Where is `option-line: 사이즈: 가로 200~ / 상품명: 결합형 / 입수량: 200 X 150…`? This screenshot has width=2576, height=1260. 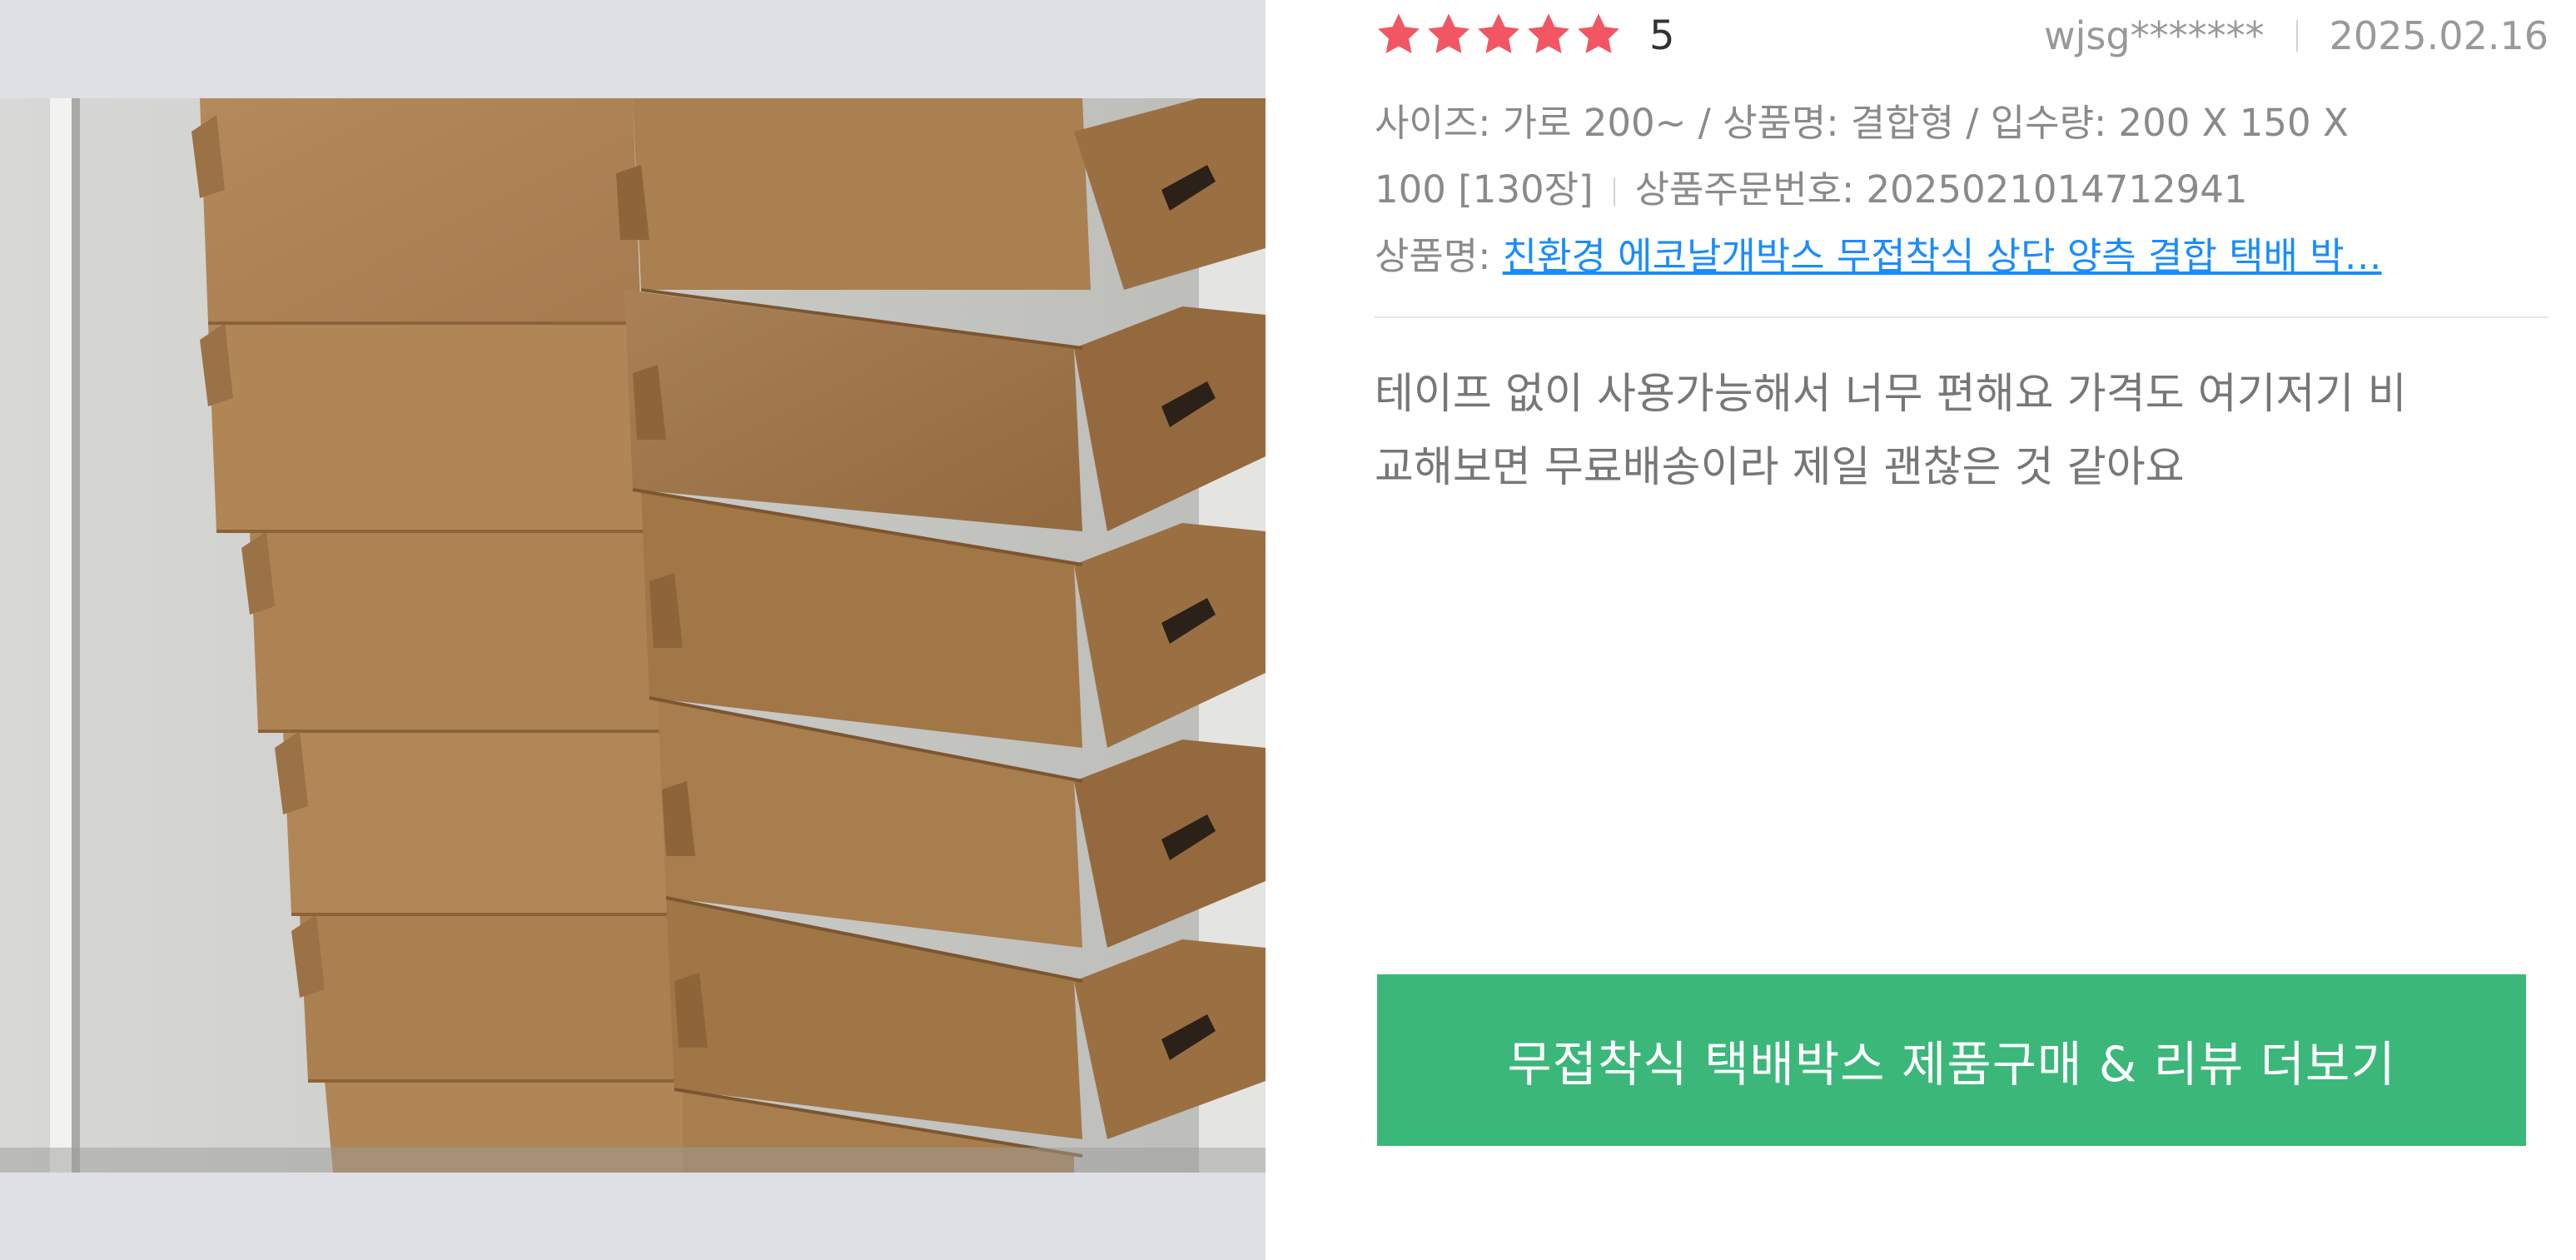 option-line: 사이즈: 가로 200~ / 상품명: 결합형 / 입수량: 200 X 150… is located at coordinates (1962, 123).